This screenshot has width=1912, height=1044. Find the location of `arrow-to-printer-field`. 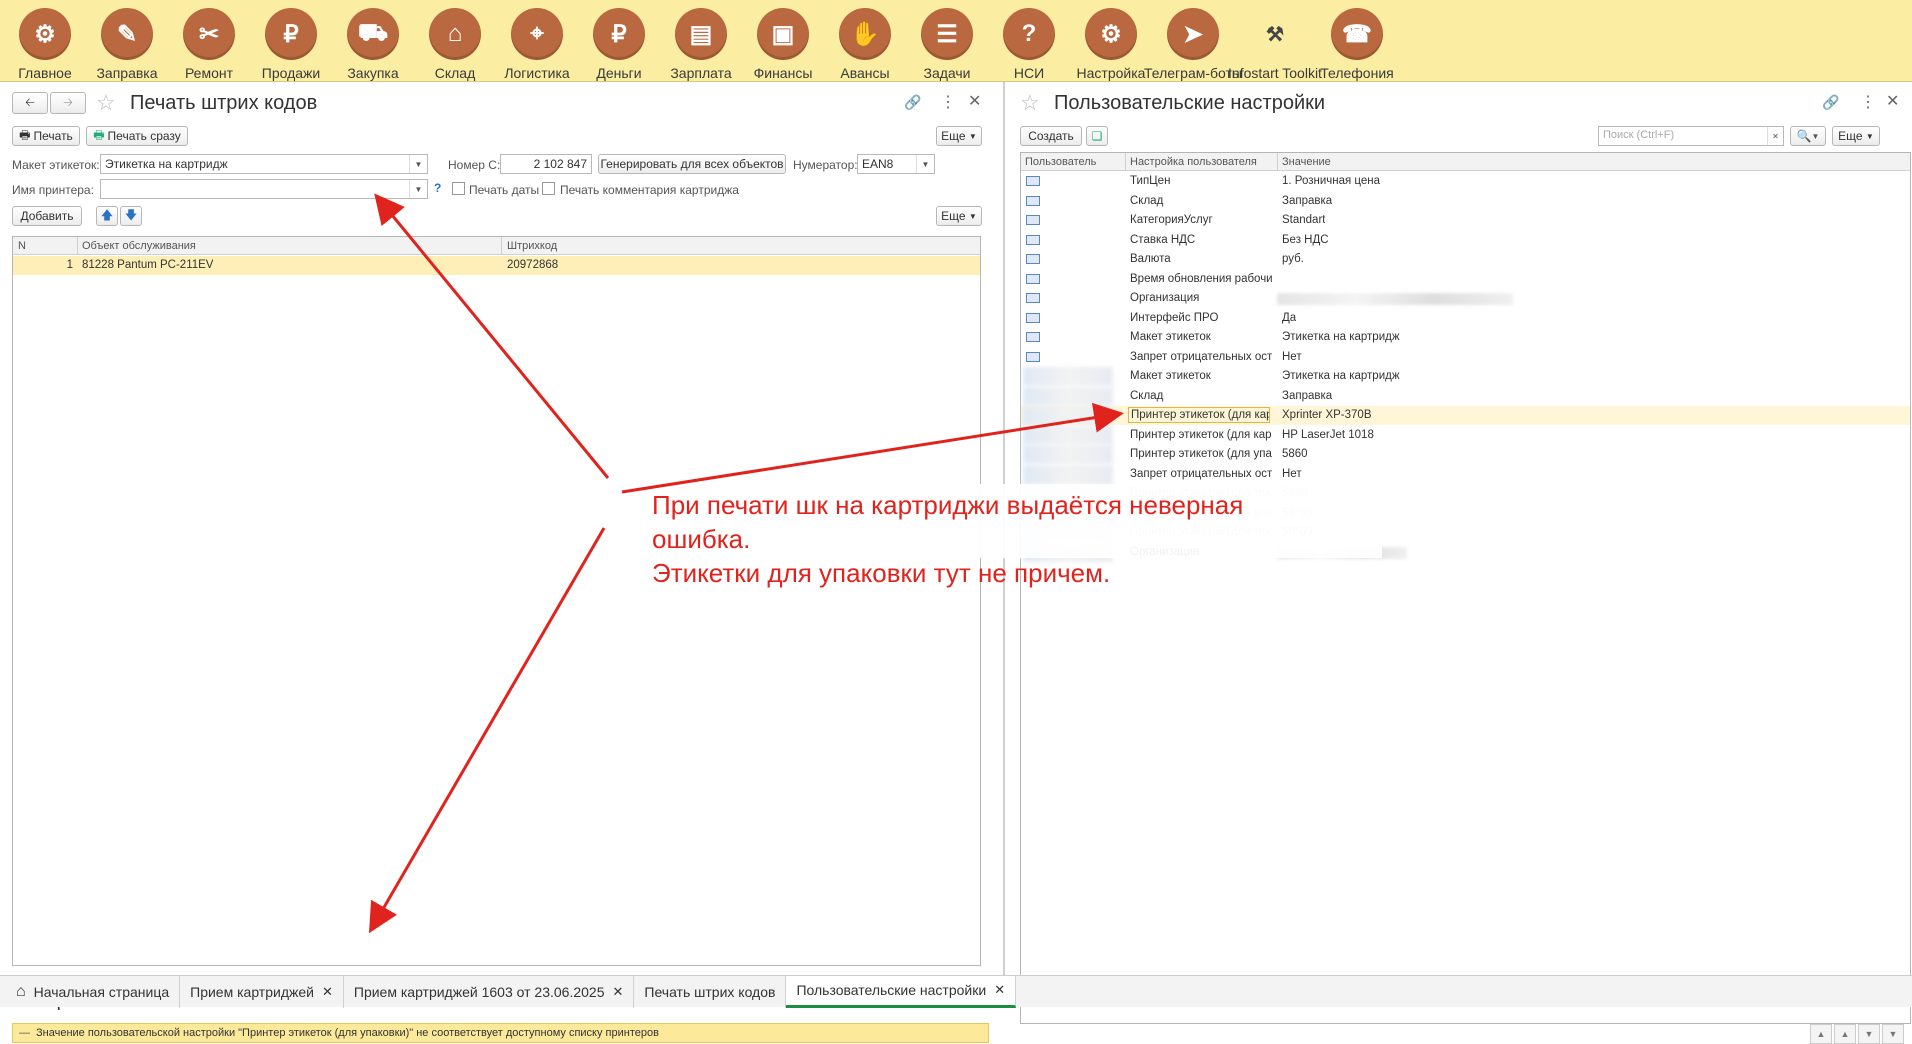

arrow-to-printer-field is located at coordinates (493, 338).